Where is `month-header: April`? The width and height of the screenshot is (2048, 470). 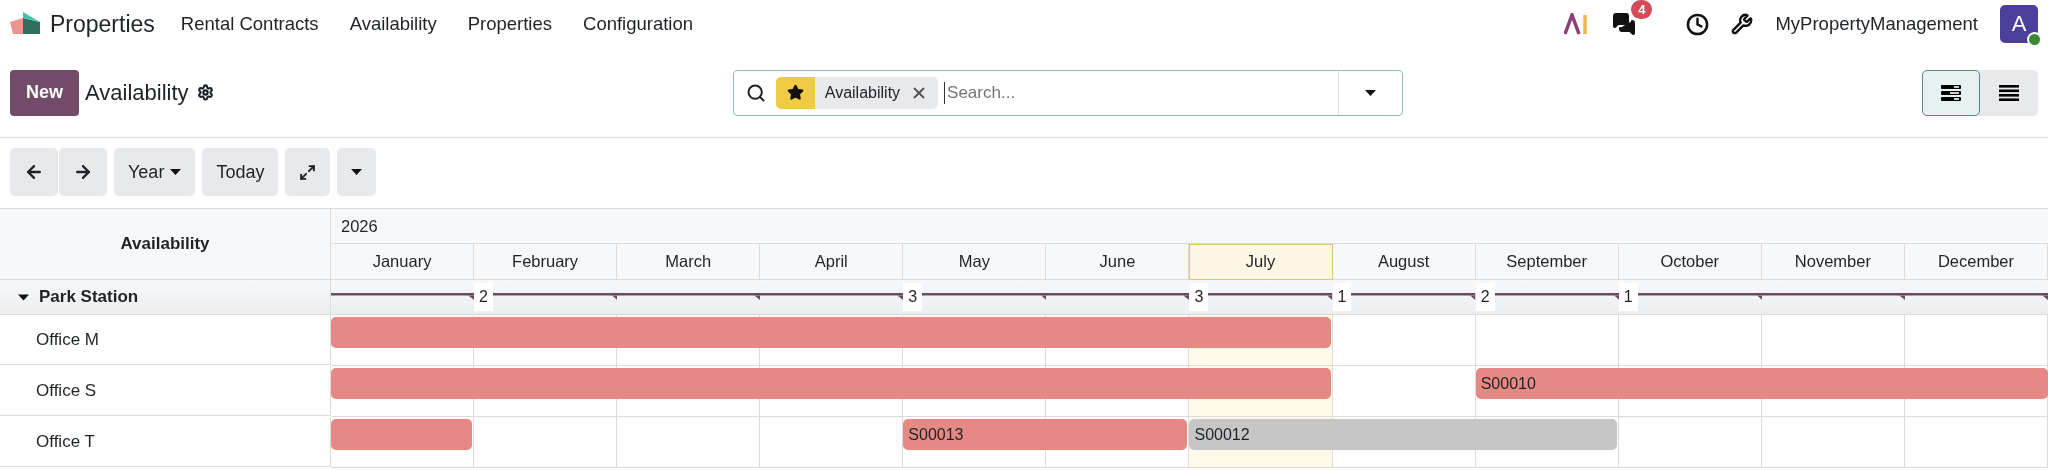
month-header: April is located at coordinates (832, 262).